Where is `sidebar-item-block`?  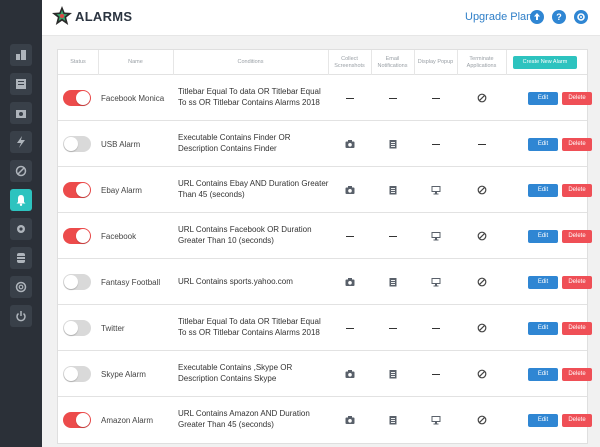
sidebar-item-block is located at coordinates (21, 171).